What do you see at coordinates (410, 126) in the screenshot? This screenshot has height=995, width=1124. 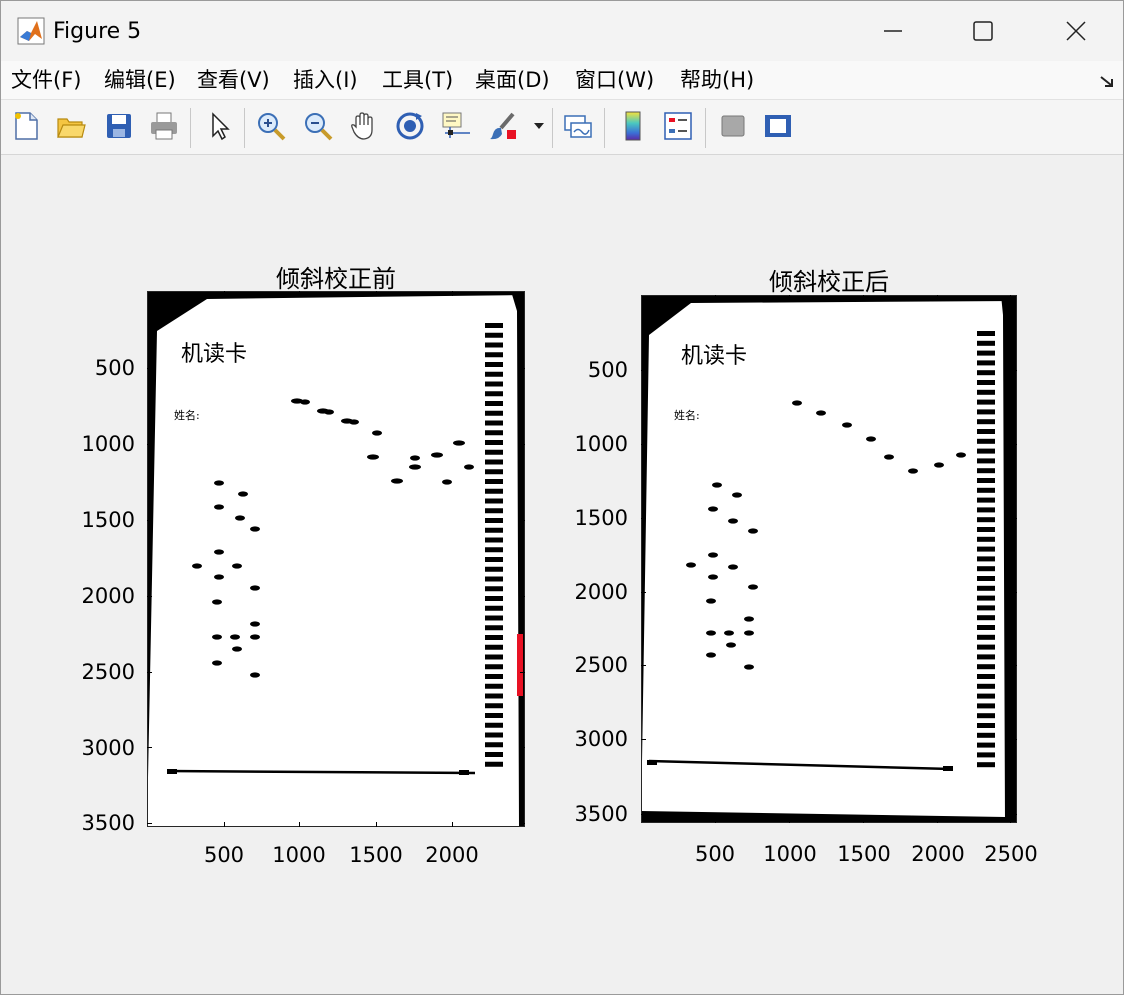 I see `rotate-3d-button` at bounding box center [410, 126].